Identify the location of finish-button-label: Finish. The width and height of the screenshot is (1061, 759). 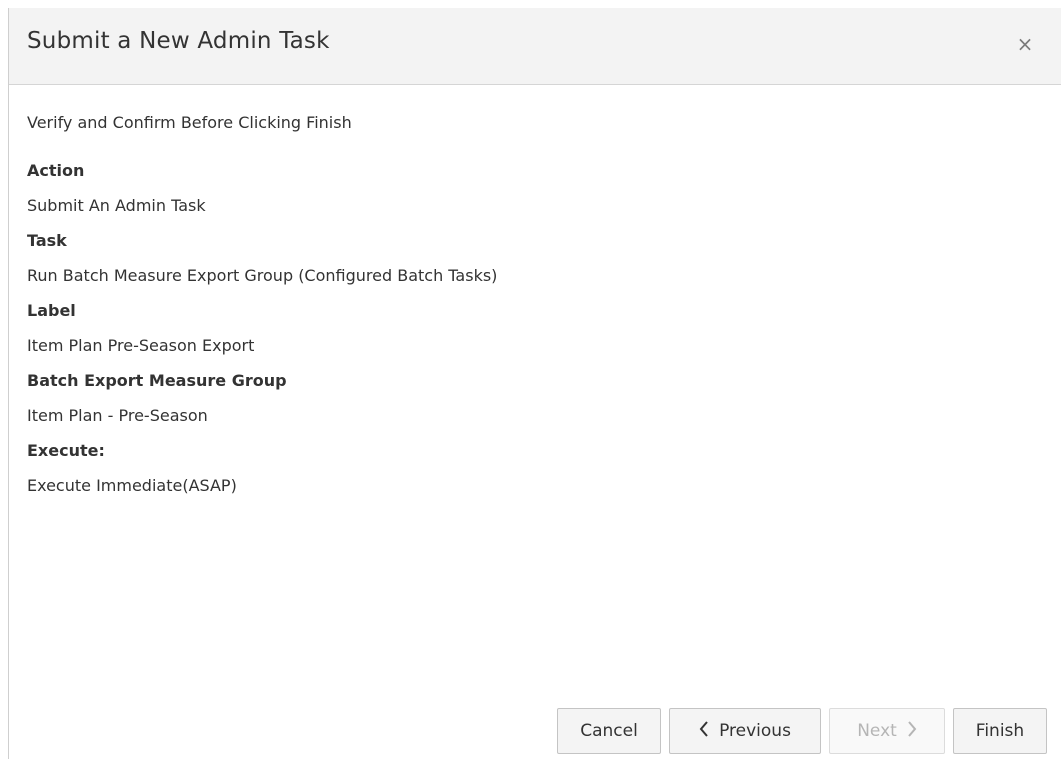
(1000, 731).